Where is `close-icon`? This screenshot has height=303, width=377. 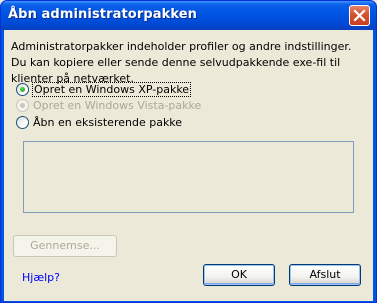
close-icon is located at coordinates (359, 15).